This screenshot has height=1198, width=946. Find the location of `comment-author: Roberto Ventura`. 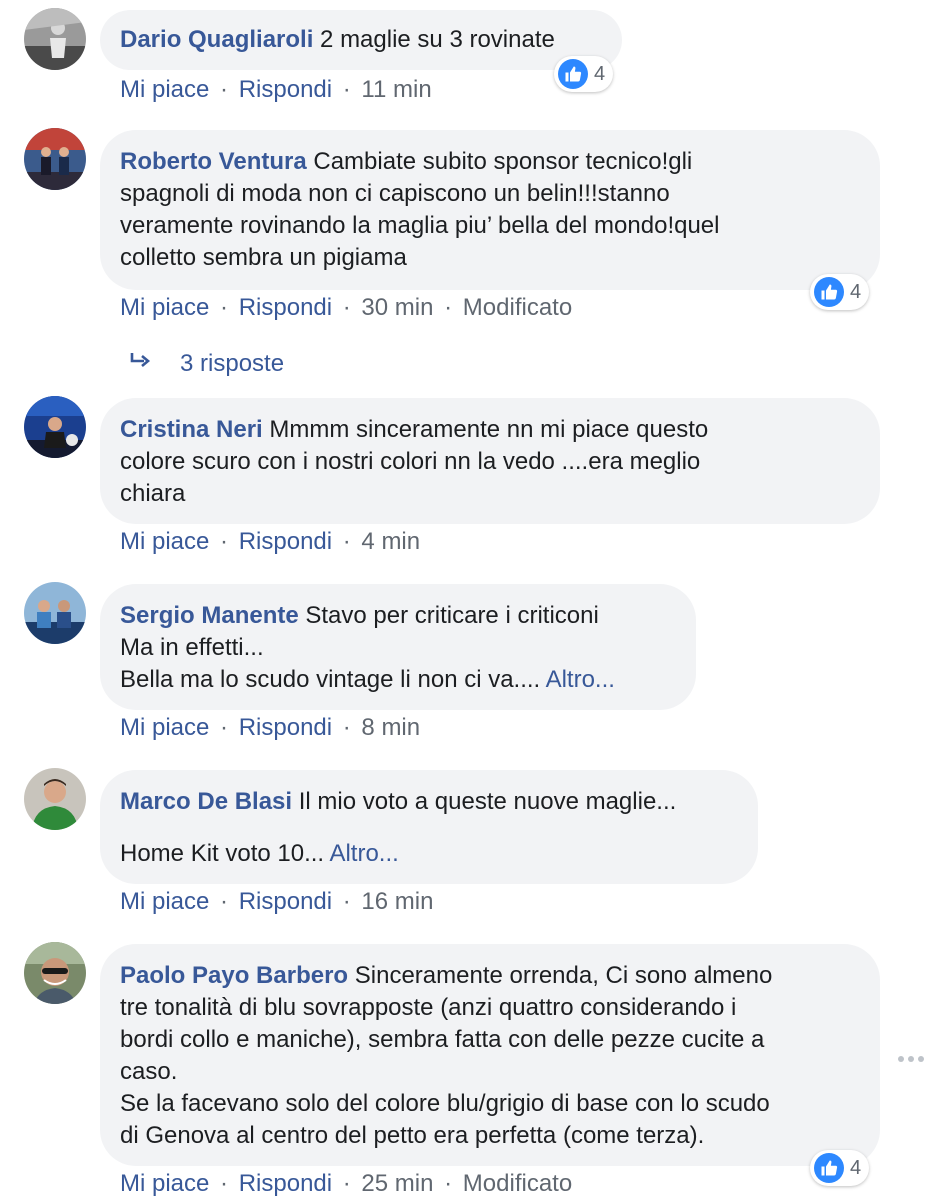

comment-author: Roberto Ventura is located at coordinates (213, 161).